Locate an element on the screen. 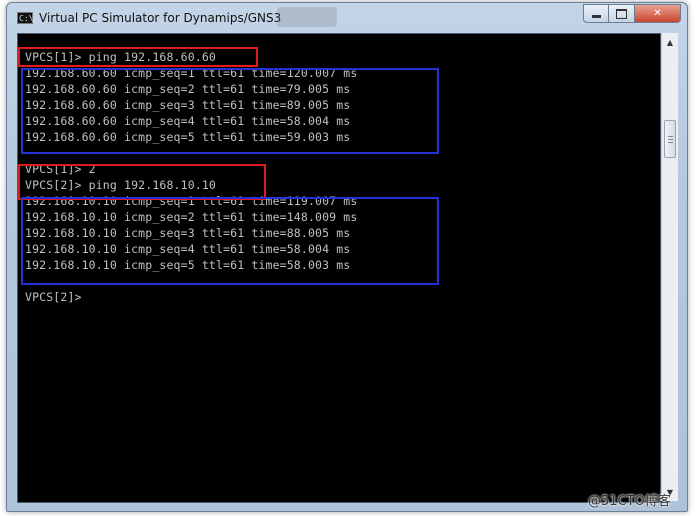  minimize-button is located at coordinates (596, 13).